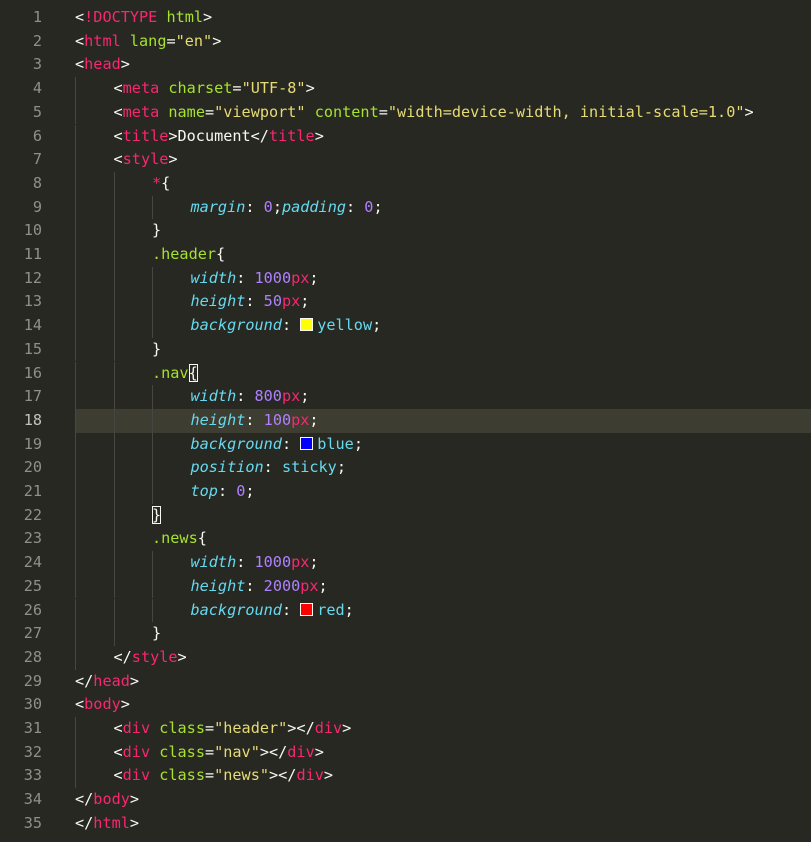  I want to click on code-line: 18 height: 100px;, so click(405, 420).